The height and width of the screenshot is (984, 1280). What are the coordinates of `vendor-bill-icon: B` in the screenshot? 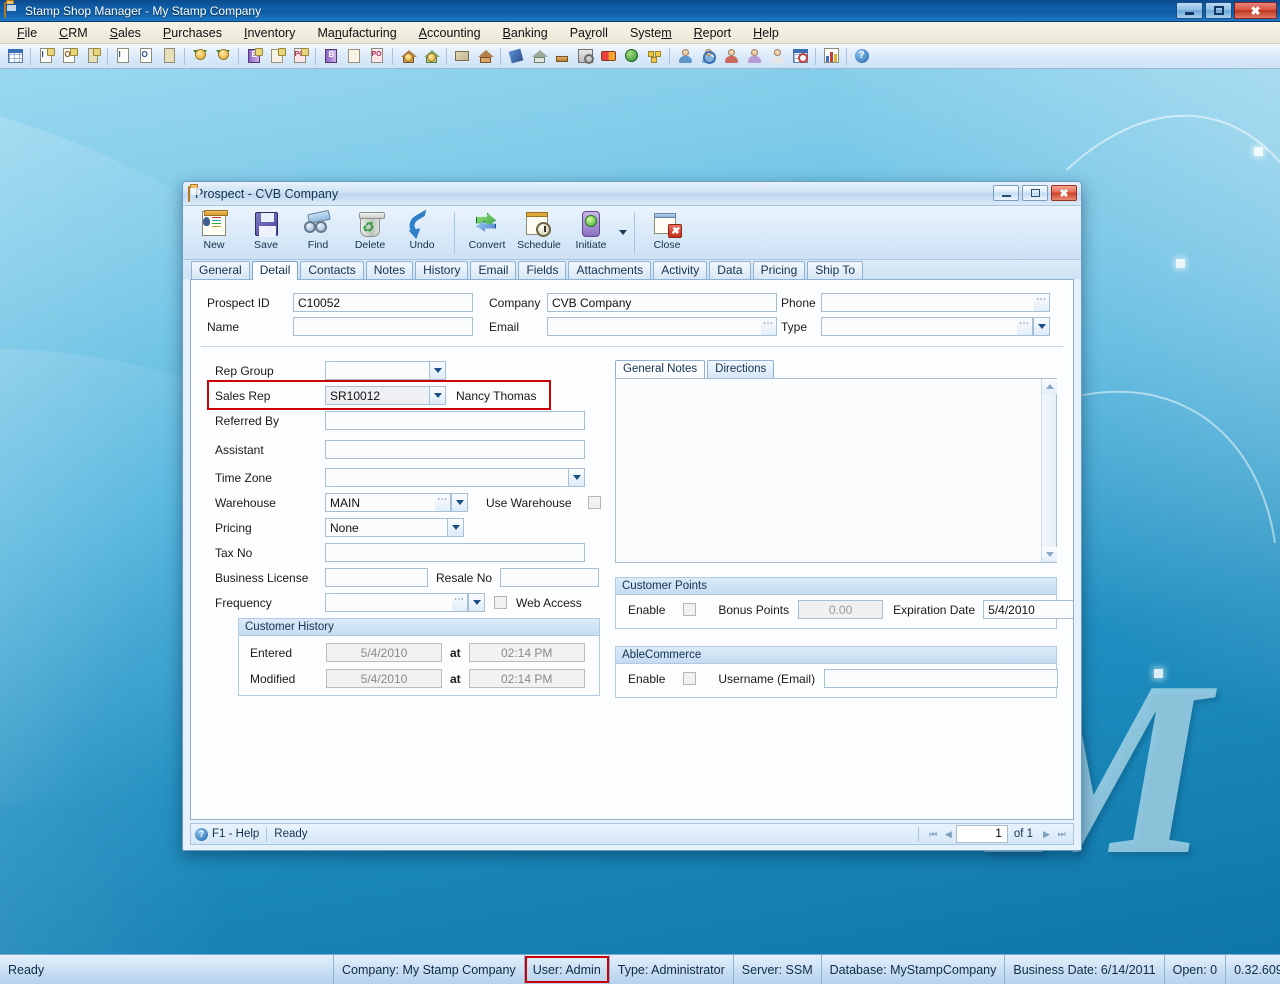 It's located at (331, 56).